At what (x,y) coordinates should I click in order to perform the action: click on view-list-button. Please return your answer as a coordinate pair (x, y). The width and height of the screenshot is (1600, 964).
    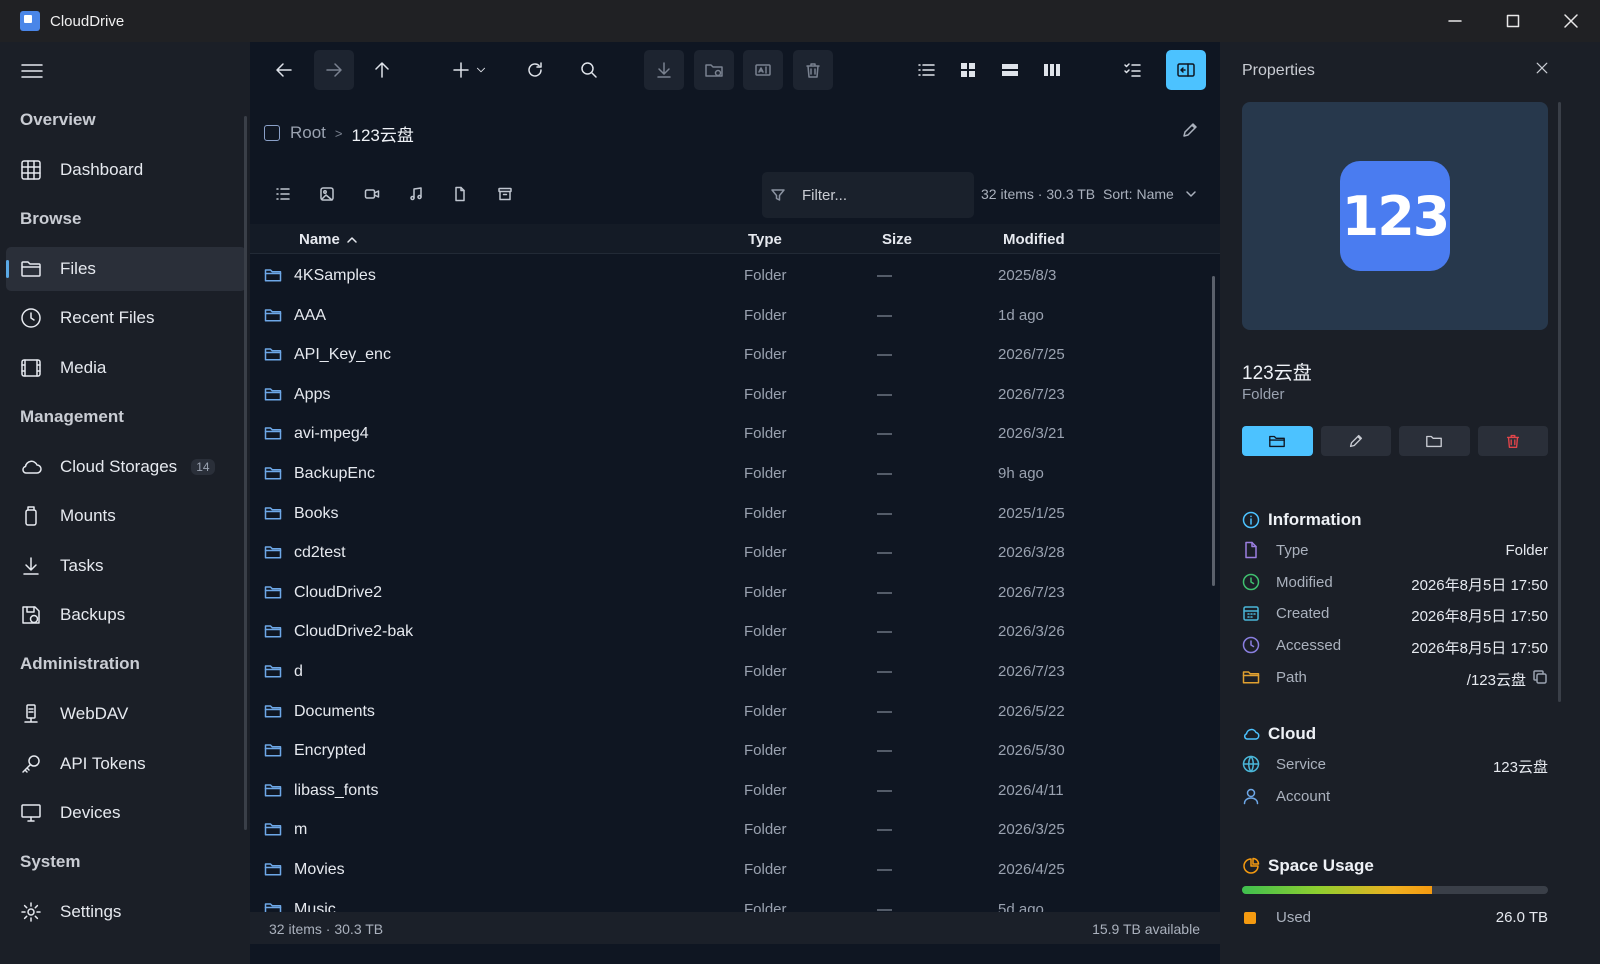
    Looking at the image, I should click on (926, 70).